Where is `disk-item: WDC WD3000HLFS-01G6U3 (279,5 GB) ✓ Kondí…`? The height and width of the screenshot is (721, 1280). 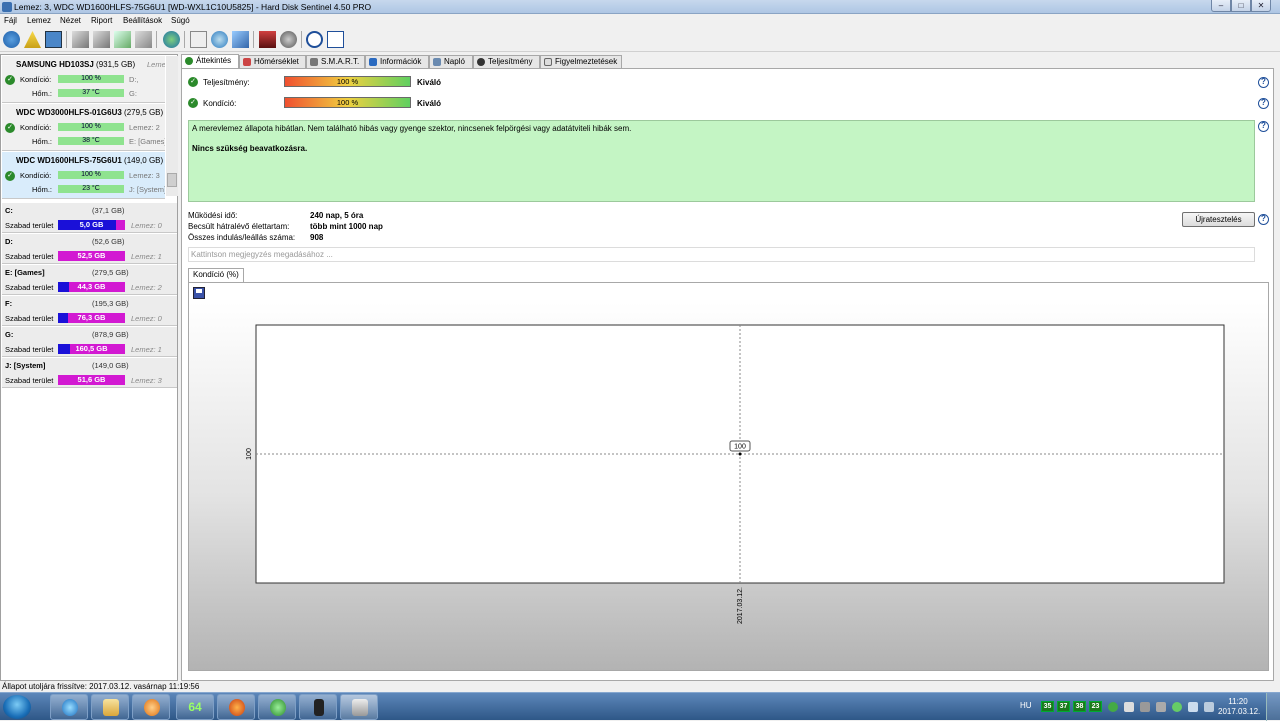
disk-item: WDC WD3000HLFS-01G6U3 (279,5 GB) ✓ Kondí… is located at coordinates (83, 127).